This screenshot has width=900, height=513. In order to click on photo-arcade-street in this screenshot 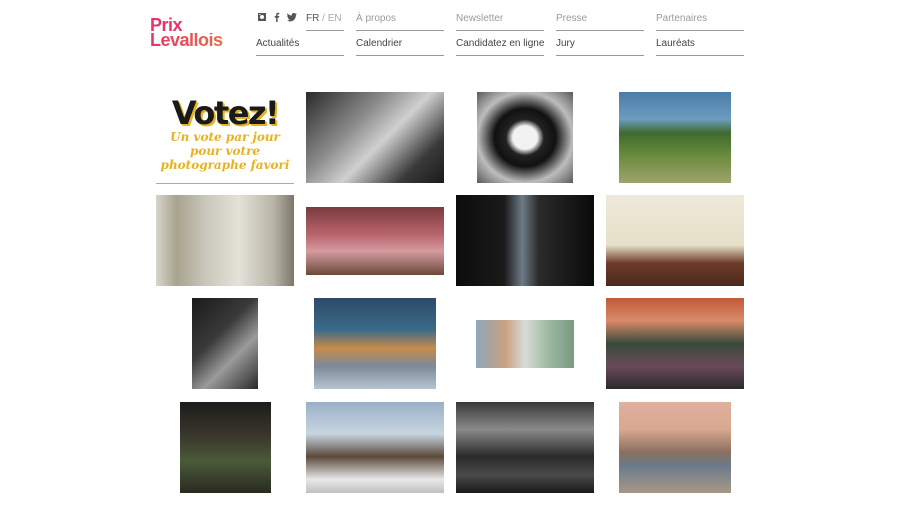, I will do `click(375, 343)`.